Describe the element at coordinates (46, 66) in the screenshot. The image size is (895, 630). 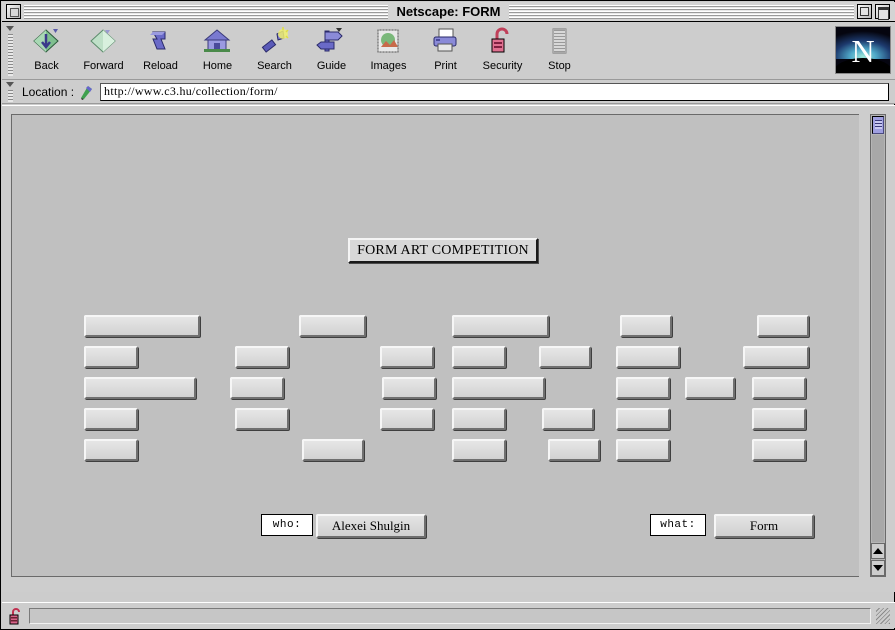
I see `toolbar-button-label: Back` at that location.